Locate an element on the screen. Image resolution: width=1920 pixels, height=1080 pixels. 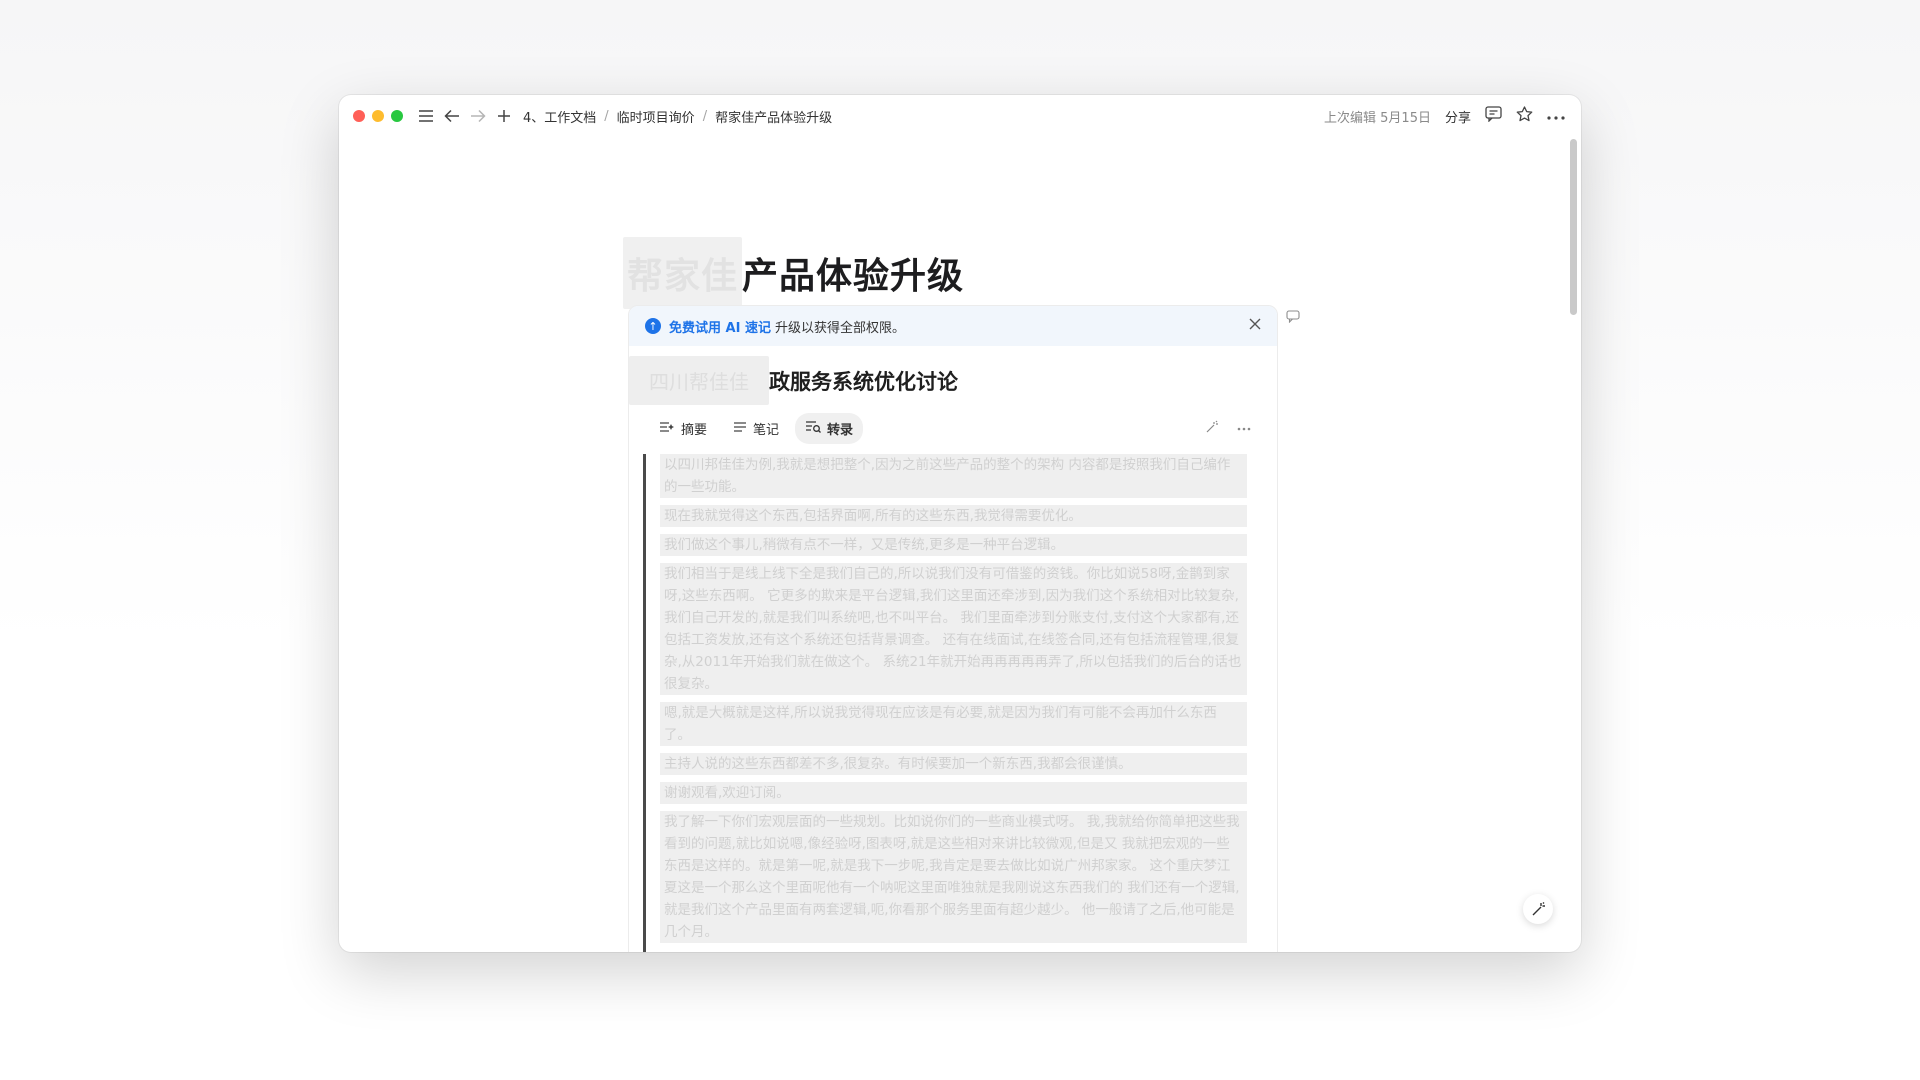
notes-icon is located at coordinates (740, 429).